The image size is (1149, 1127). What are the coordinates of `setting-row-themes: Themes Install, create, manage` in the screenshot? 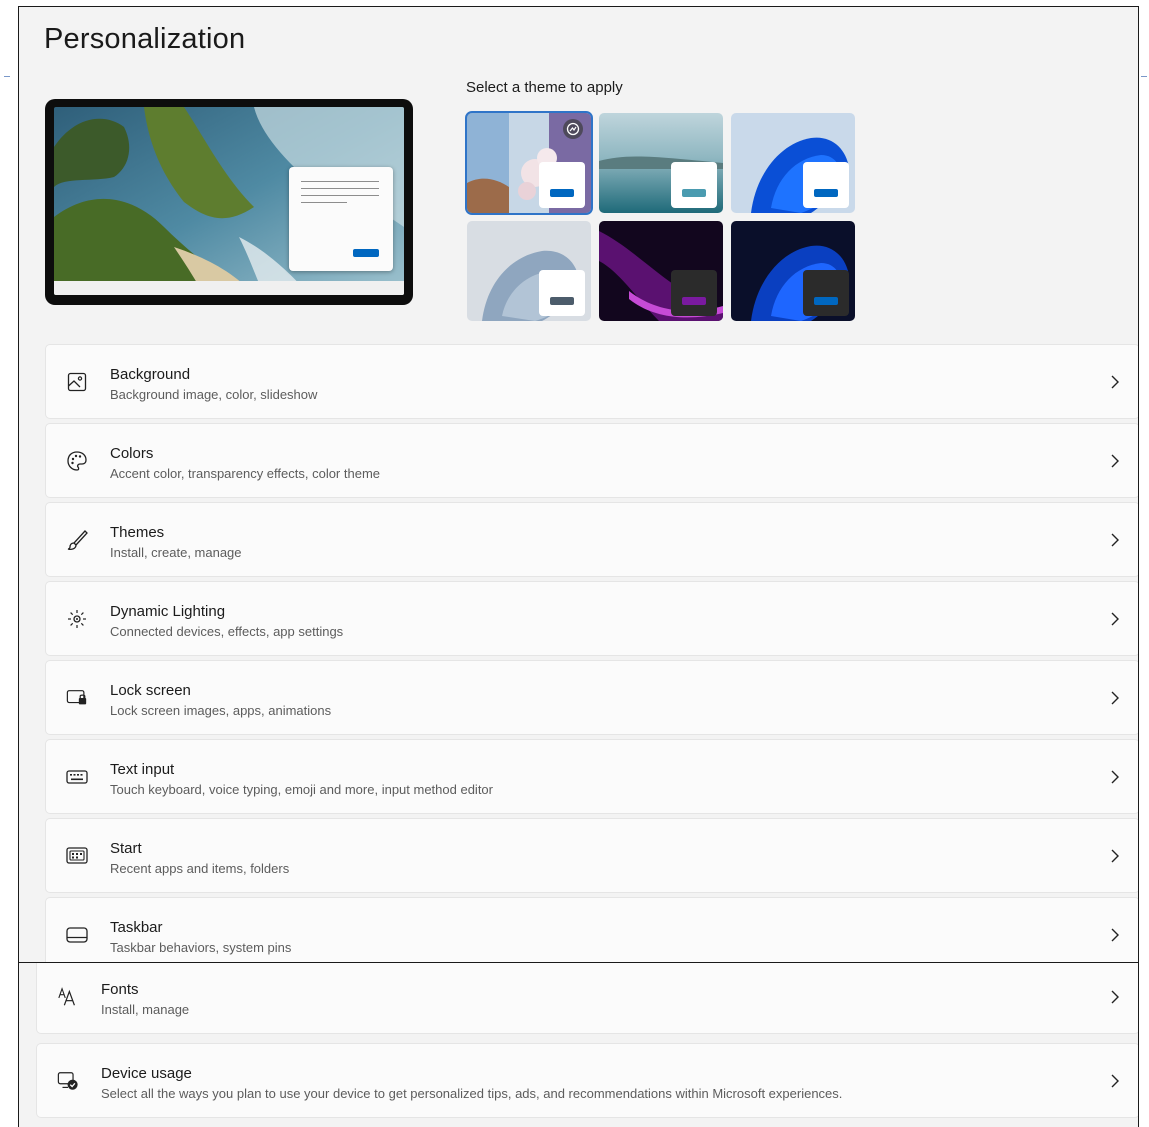 It's located at (591, 539).